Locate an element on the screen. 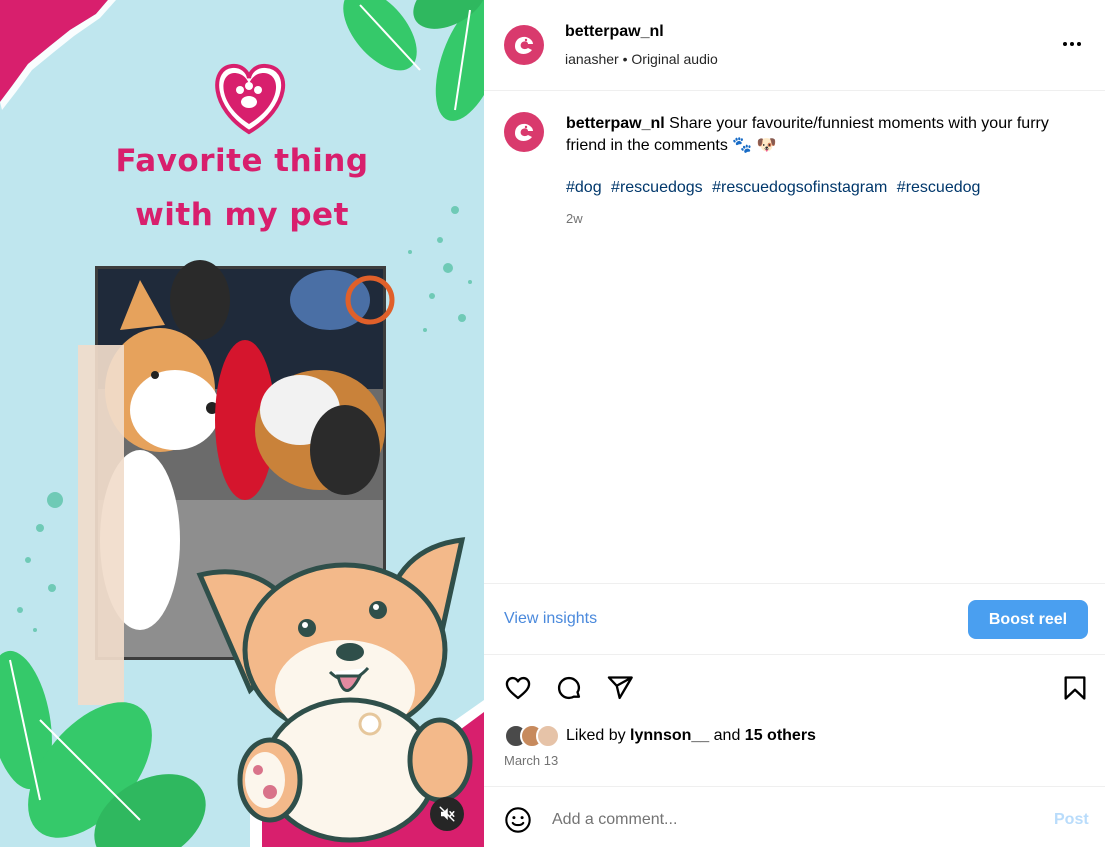 Image resolution: width=1105 pixels, height=847 pixels. caption-time-ago: 2w is located at coordinates (574, 218).